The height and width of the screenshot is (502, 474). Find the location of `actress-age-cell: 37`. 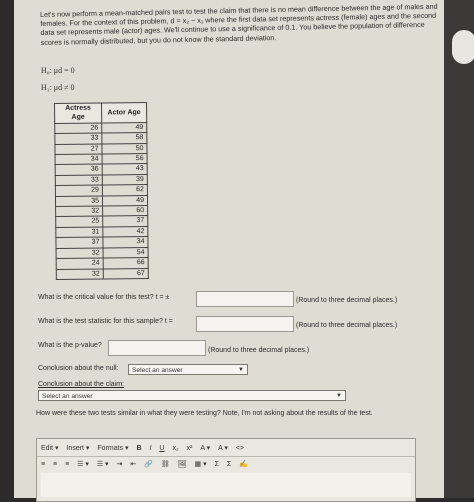

actress-age-cell: 37 is located at coordinates (79, 243).